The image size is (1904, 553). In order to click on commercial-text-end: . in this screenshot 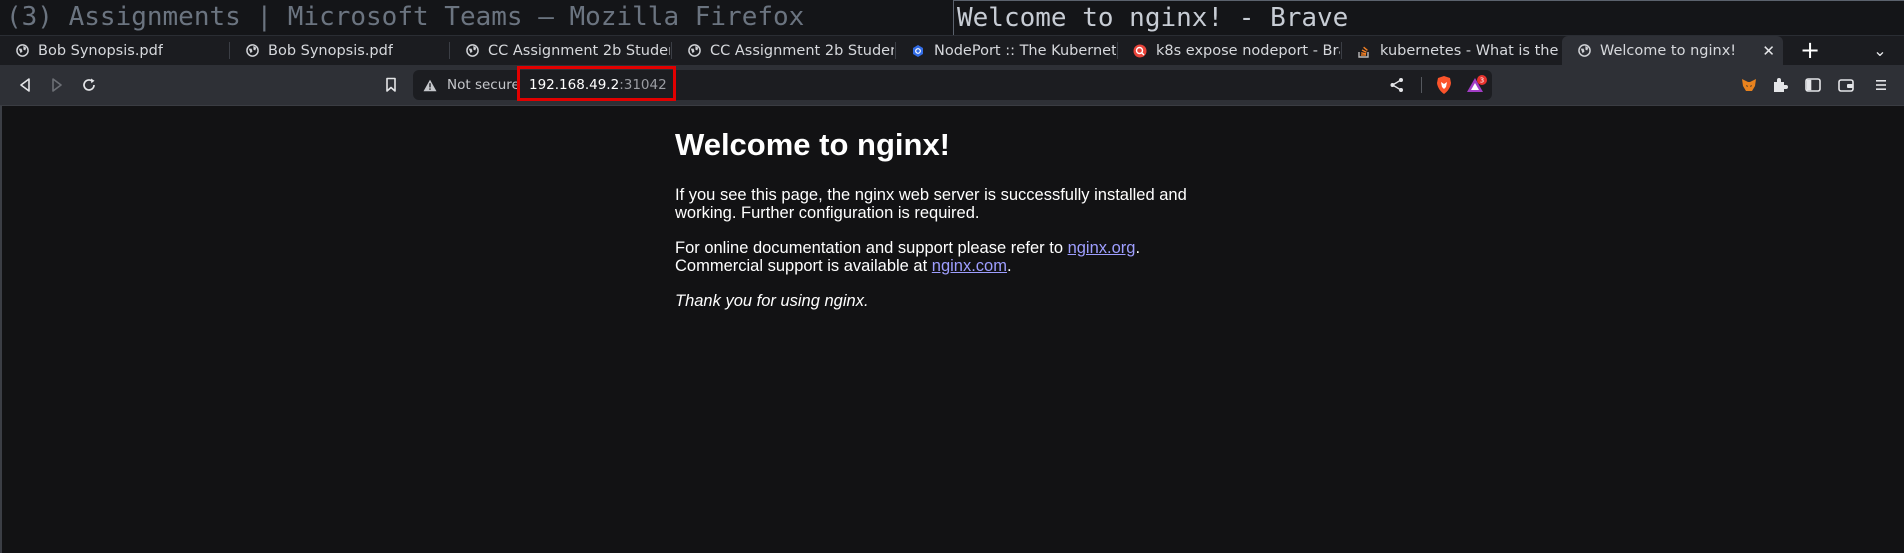, I will do `click(1009, 266)`.